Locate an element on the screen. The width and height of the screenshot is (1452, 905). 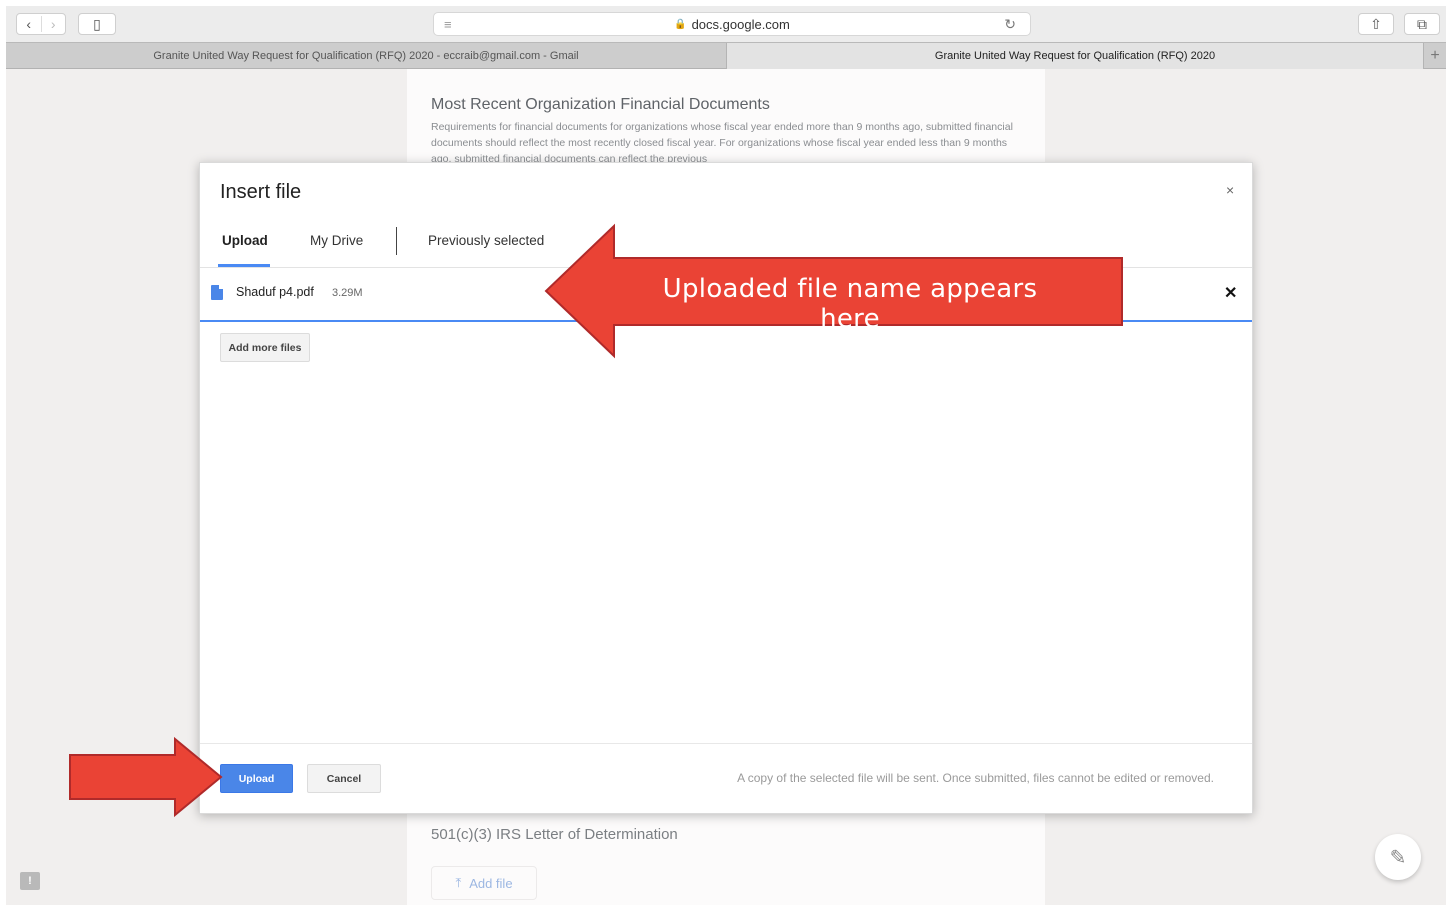
sidebar-toggle-icon: ▯ is located at coordinates (97, 24).